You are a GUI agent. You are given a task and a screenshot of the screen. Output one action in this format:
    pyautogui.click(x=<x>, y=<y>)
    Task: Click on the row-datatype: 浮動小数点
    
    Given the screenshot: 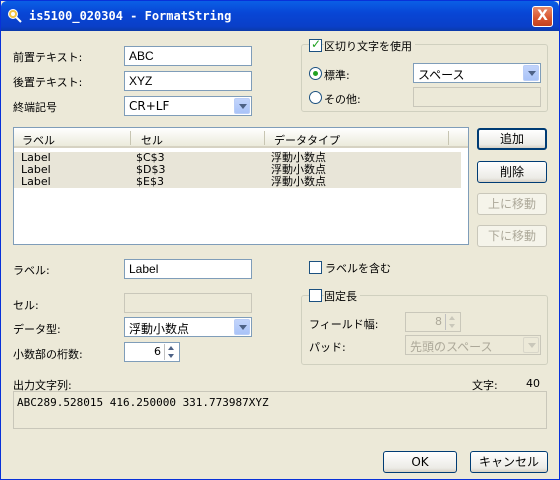 What is the action you would take?
    pyautogui.click(x=298, y=181)
    